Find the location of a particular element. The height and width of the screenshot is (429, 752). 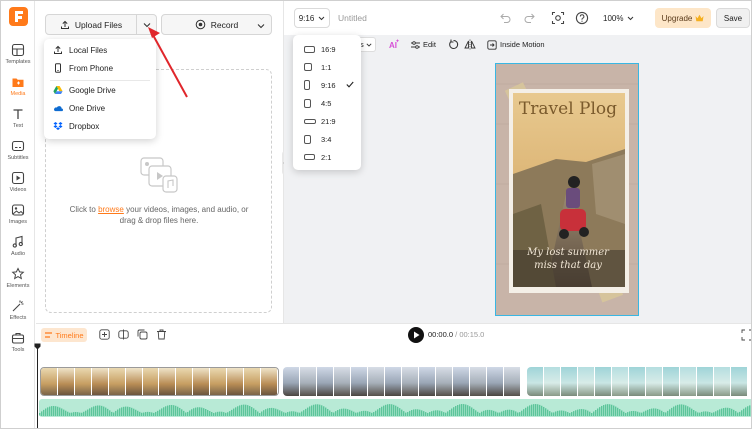

menu-item-dropbox: Dropbox is located at coordinates (76, 126).